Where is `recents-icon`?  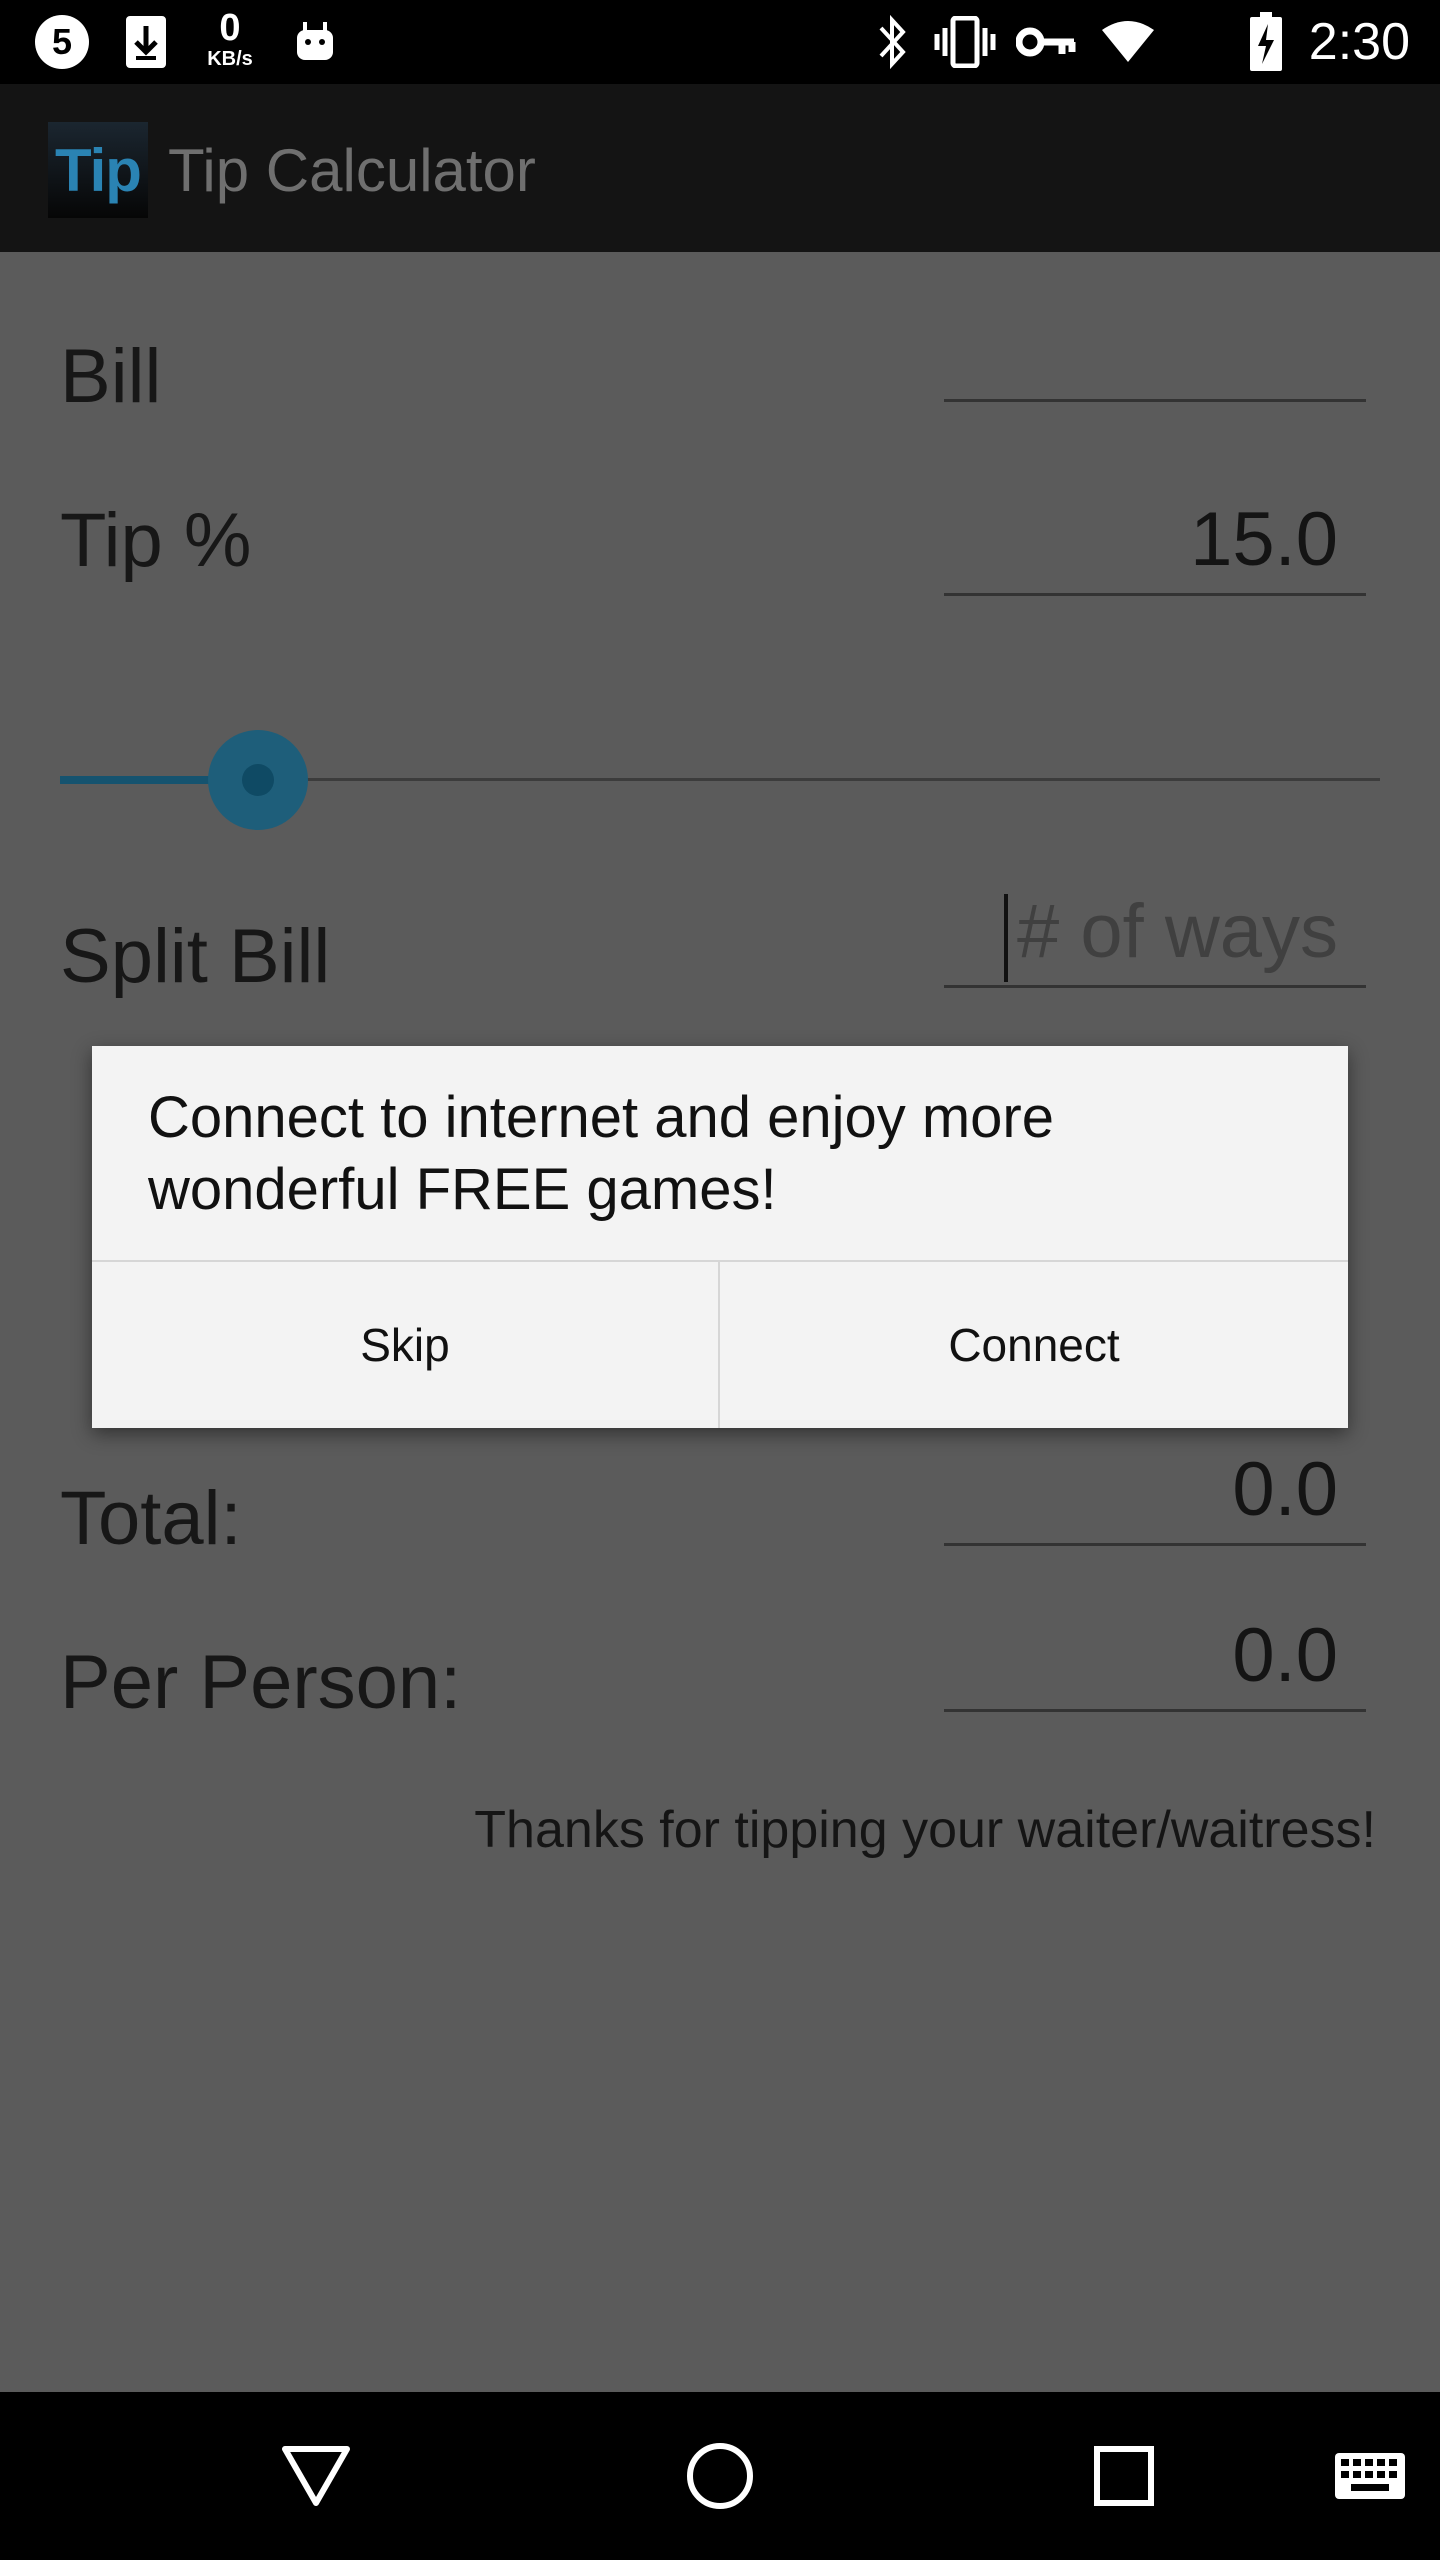 recents-icon is located at coordinates (1124, 2476).